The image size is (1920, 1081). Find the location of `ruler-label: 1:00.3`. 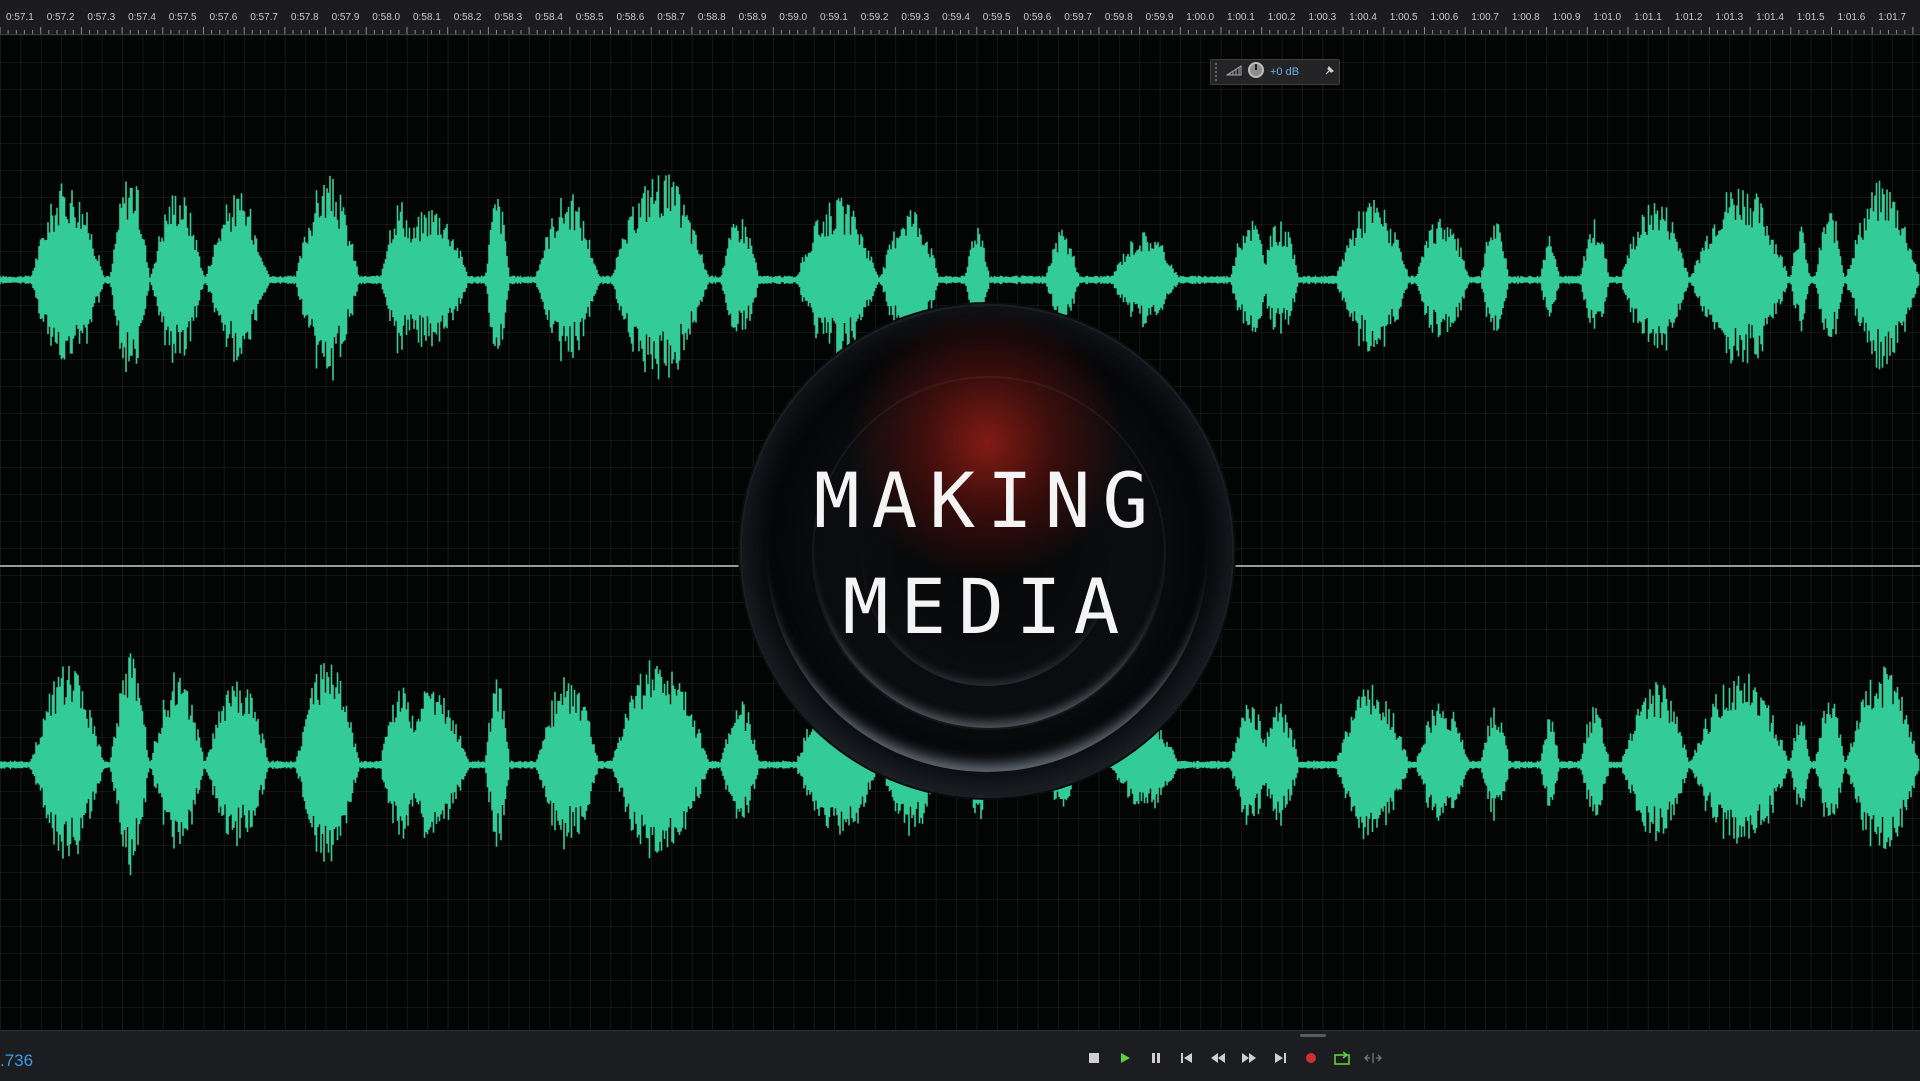

ruler-label: 1:00.3 is located at coordinates (1322, 17).